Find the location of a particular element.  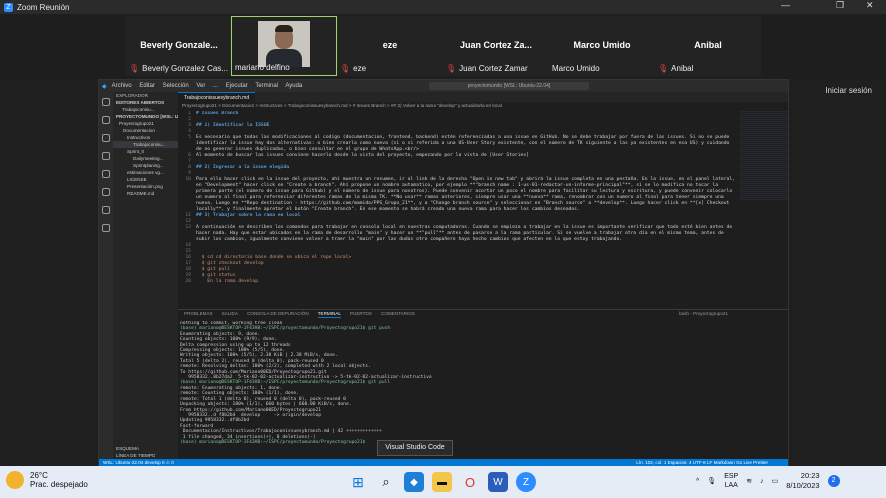

muted-mic-icon: 🎙 is located at coordinates (345, 68).